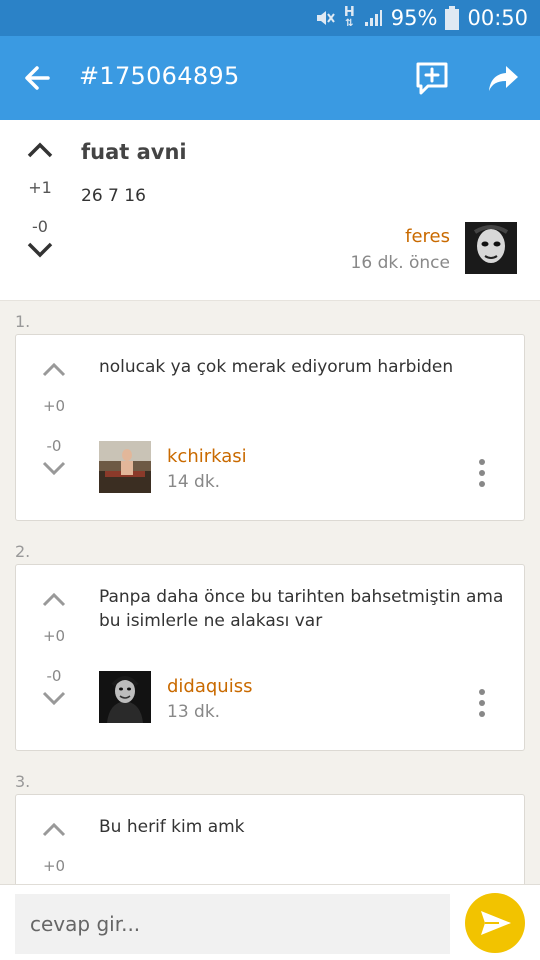  What do you see at coordinates (40, 226) in the screenshot?
I see `entry-downvote-count: -0` at bounding box center [40, 226].